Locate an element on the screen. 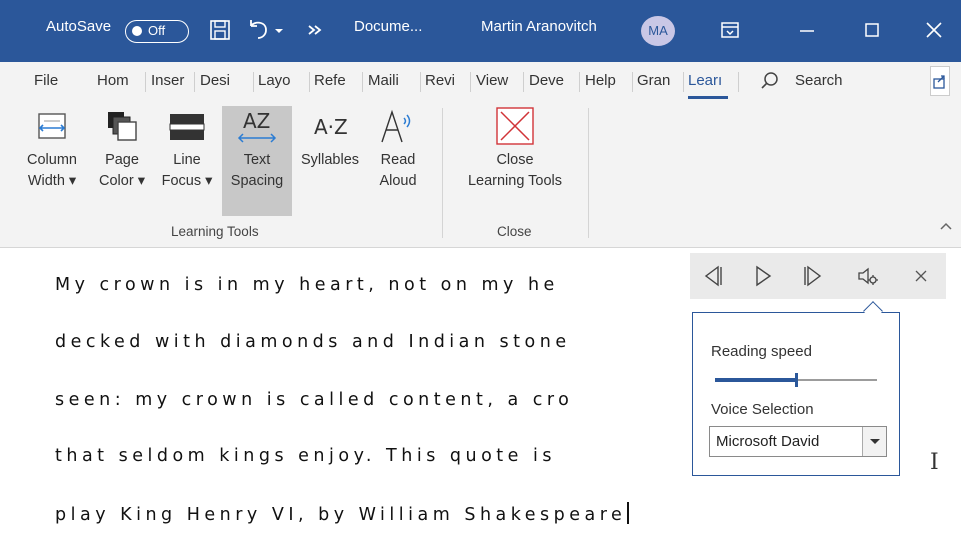  minimize-icon is located at coordinates (807, 30).